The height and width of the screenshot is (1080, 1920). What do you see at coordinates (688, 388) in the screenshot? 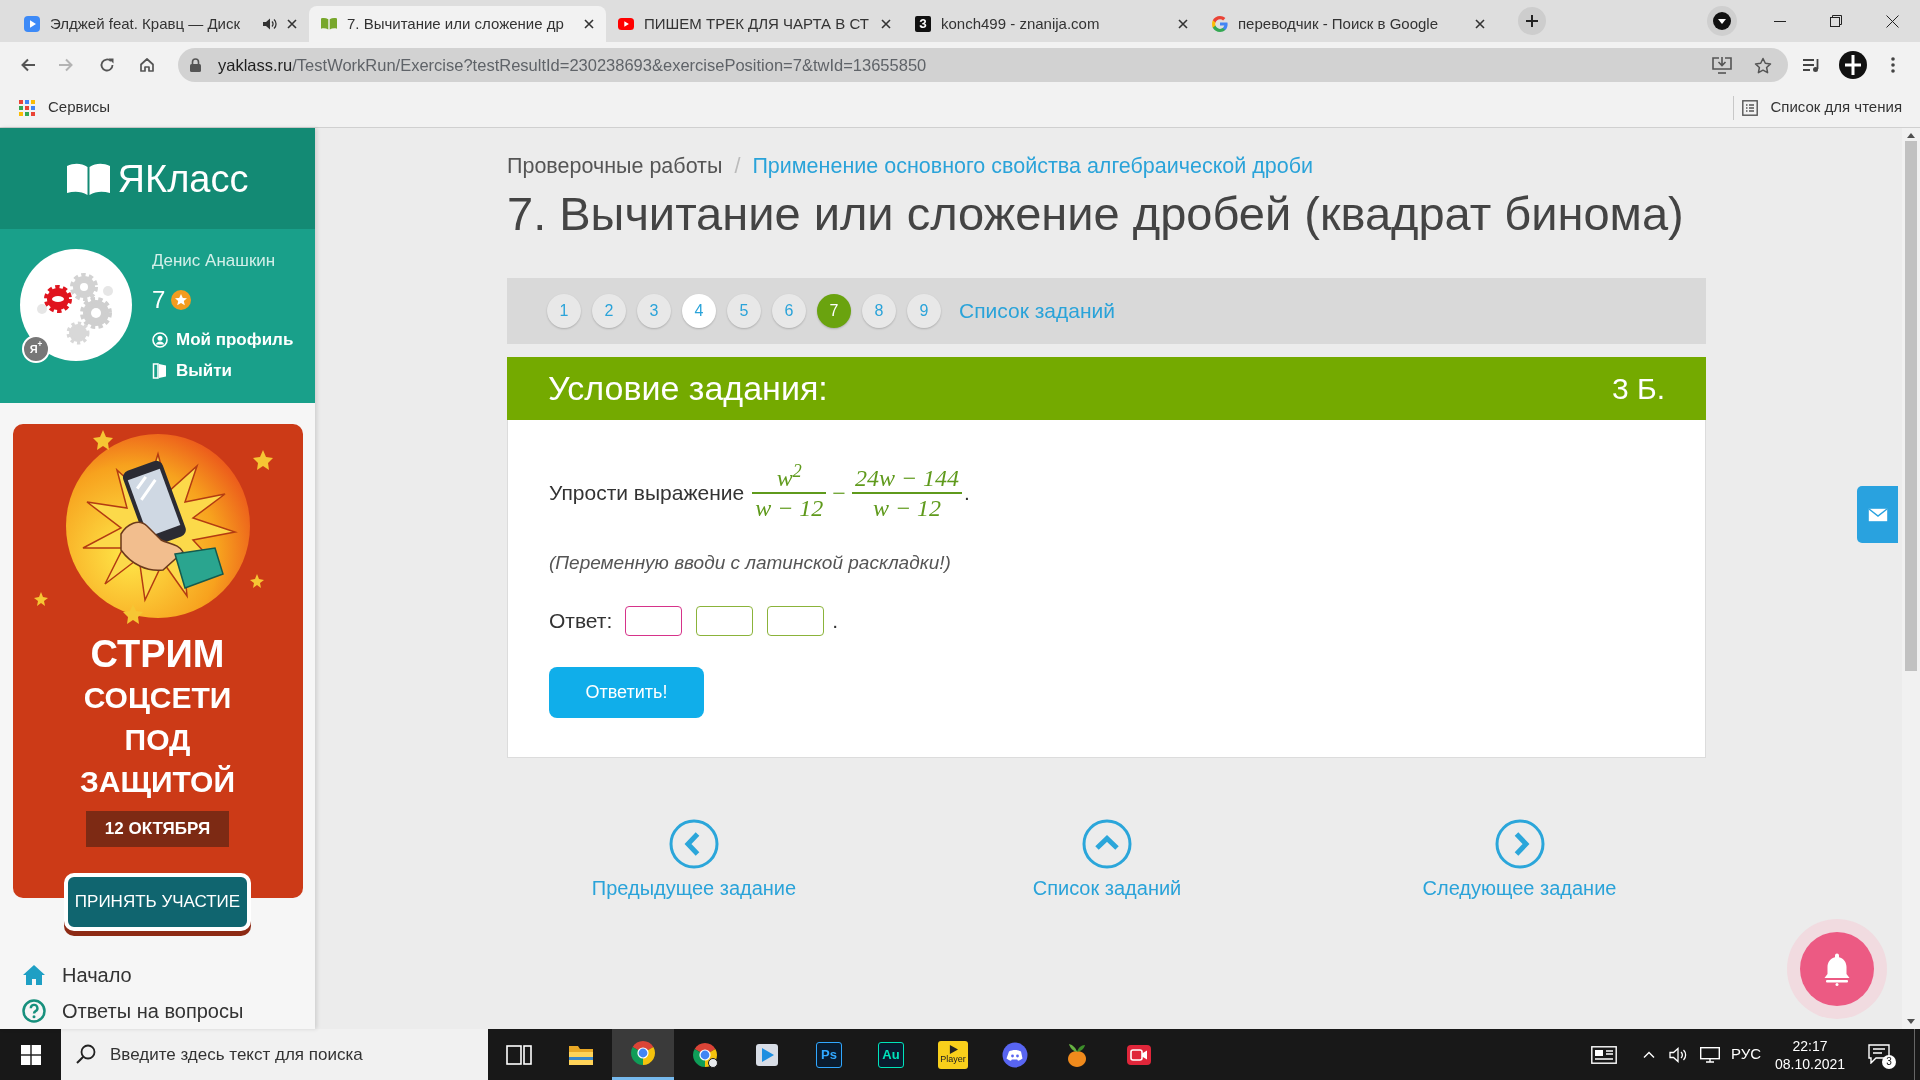
I see `task-header-title: Условие задания:` at bounding box center [688, 388].